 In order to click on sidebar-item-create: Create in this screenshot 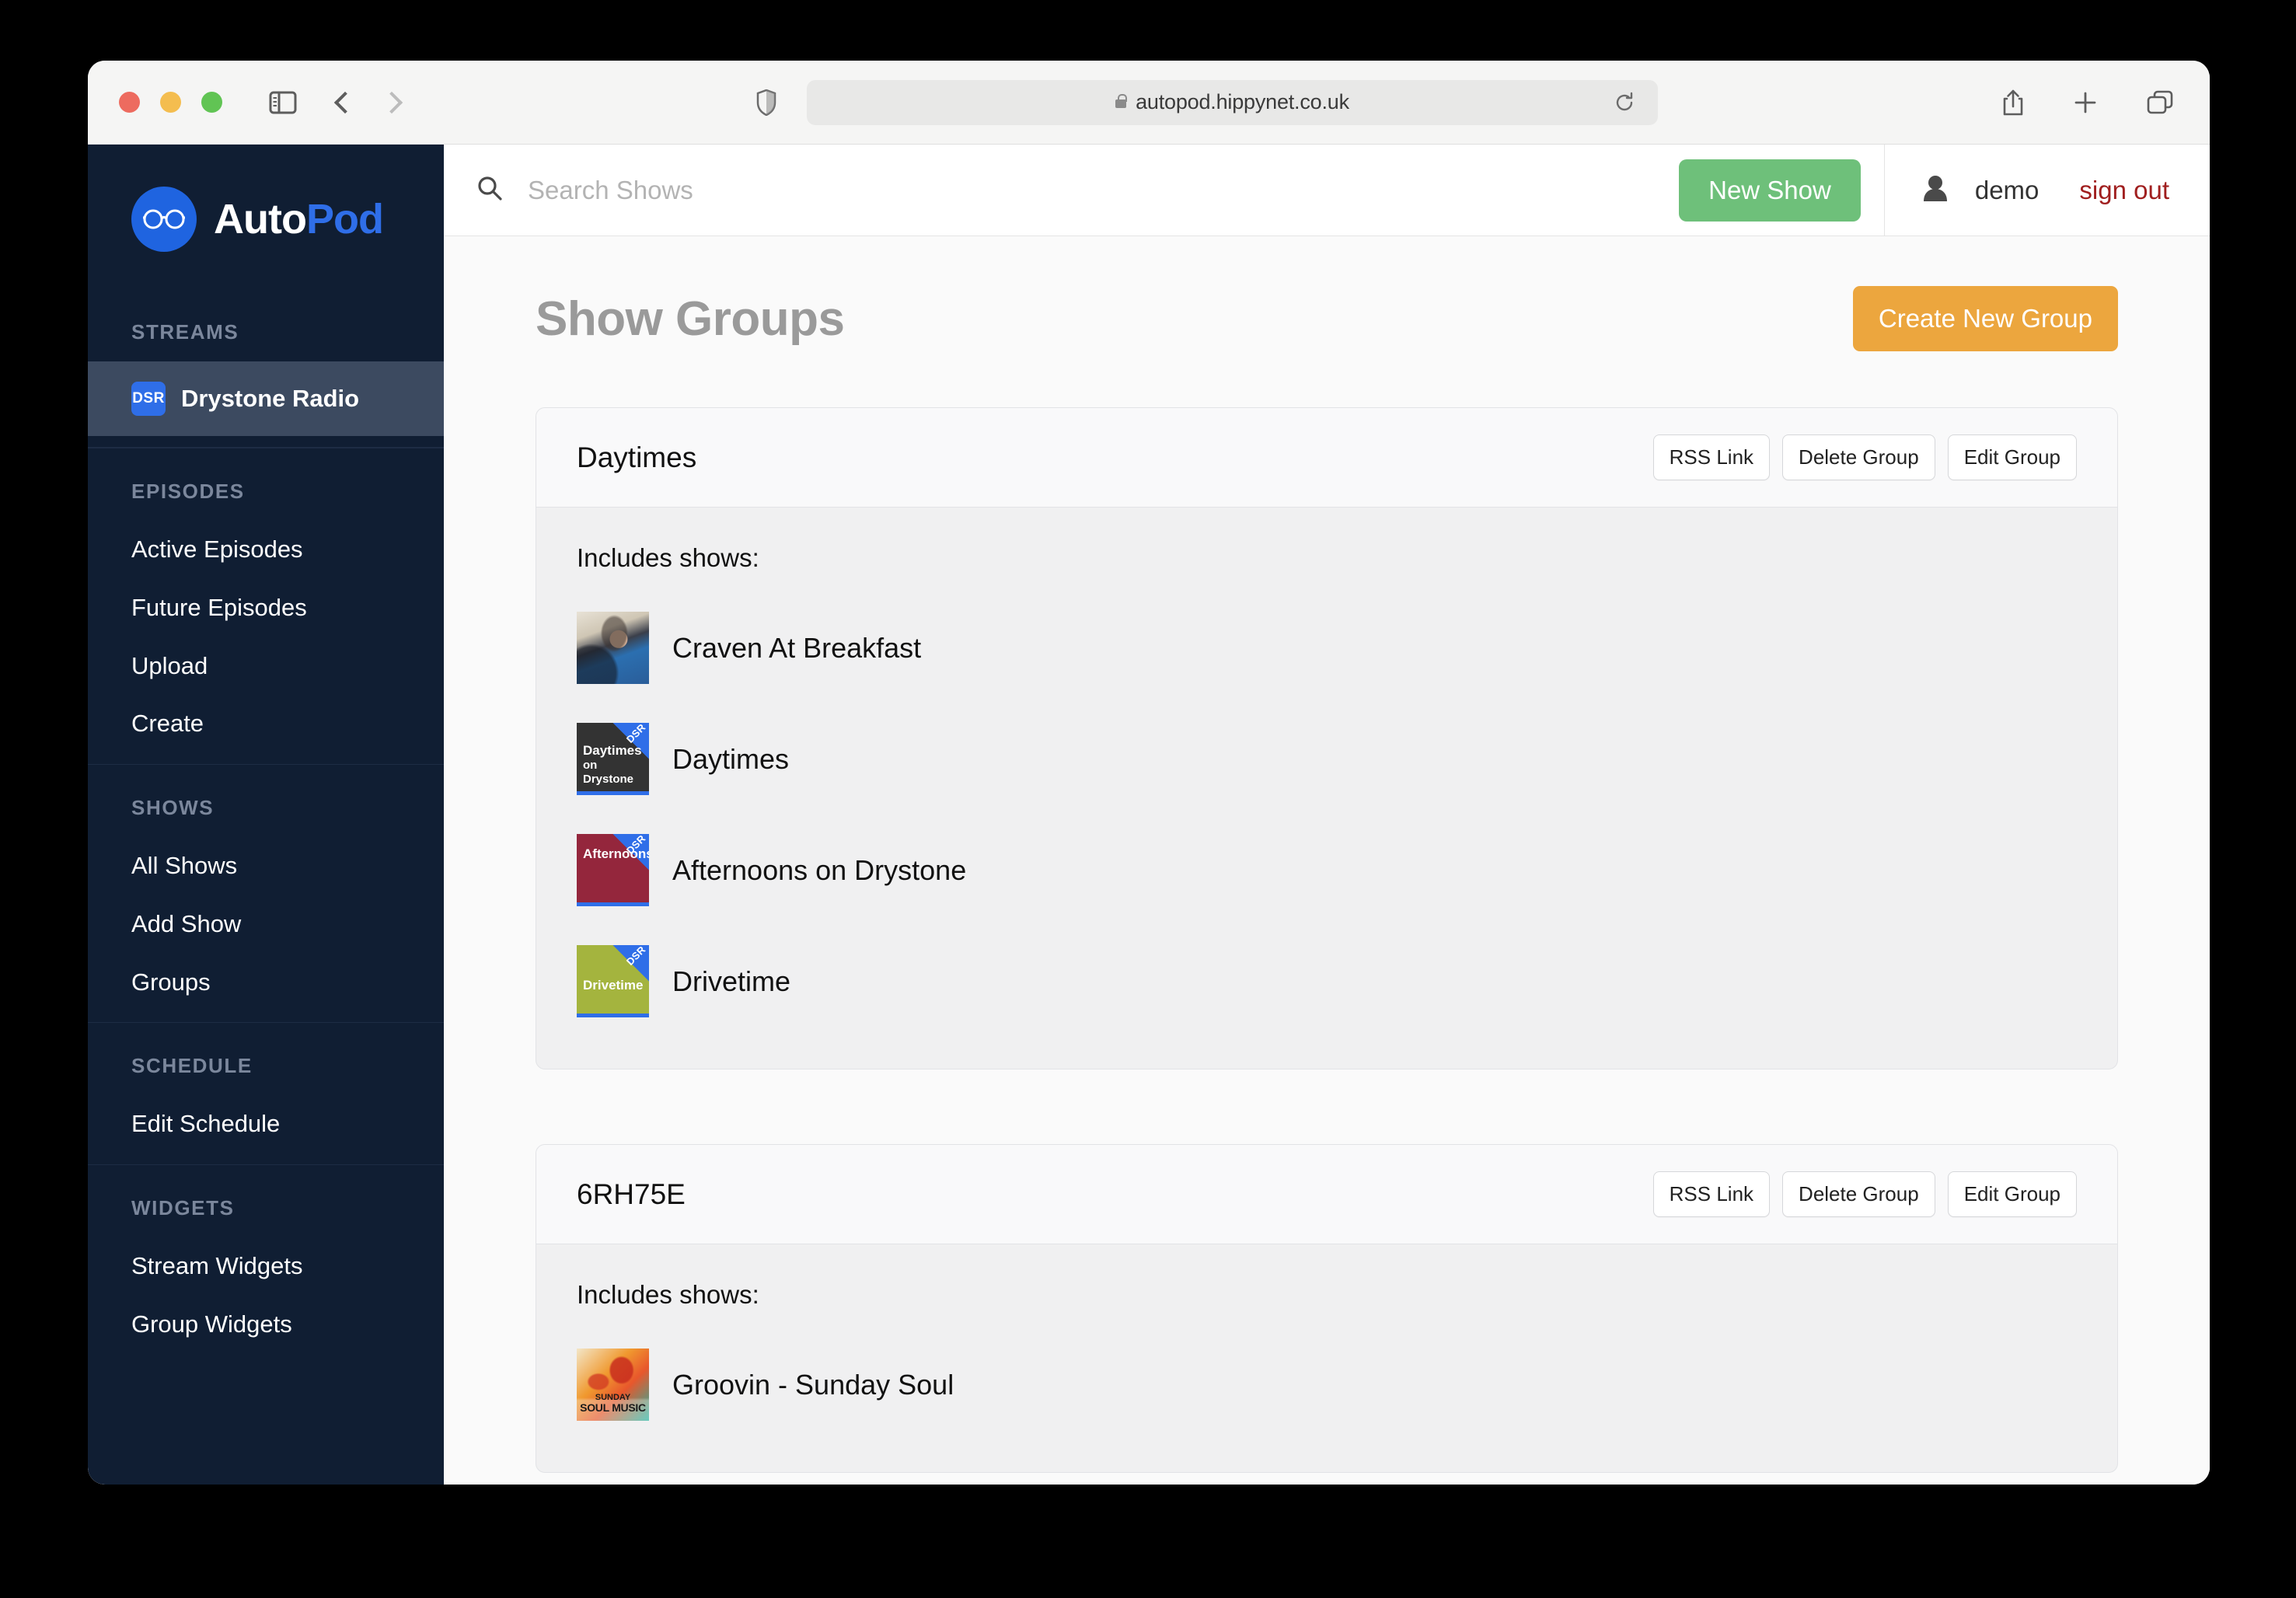, I will do `click(266, 724)`.